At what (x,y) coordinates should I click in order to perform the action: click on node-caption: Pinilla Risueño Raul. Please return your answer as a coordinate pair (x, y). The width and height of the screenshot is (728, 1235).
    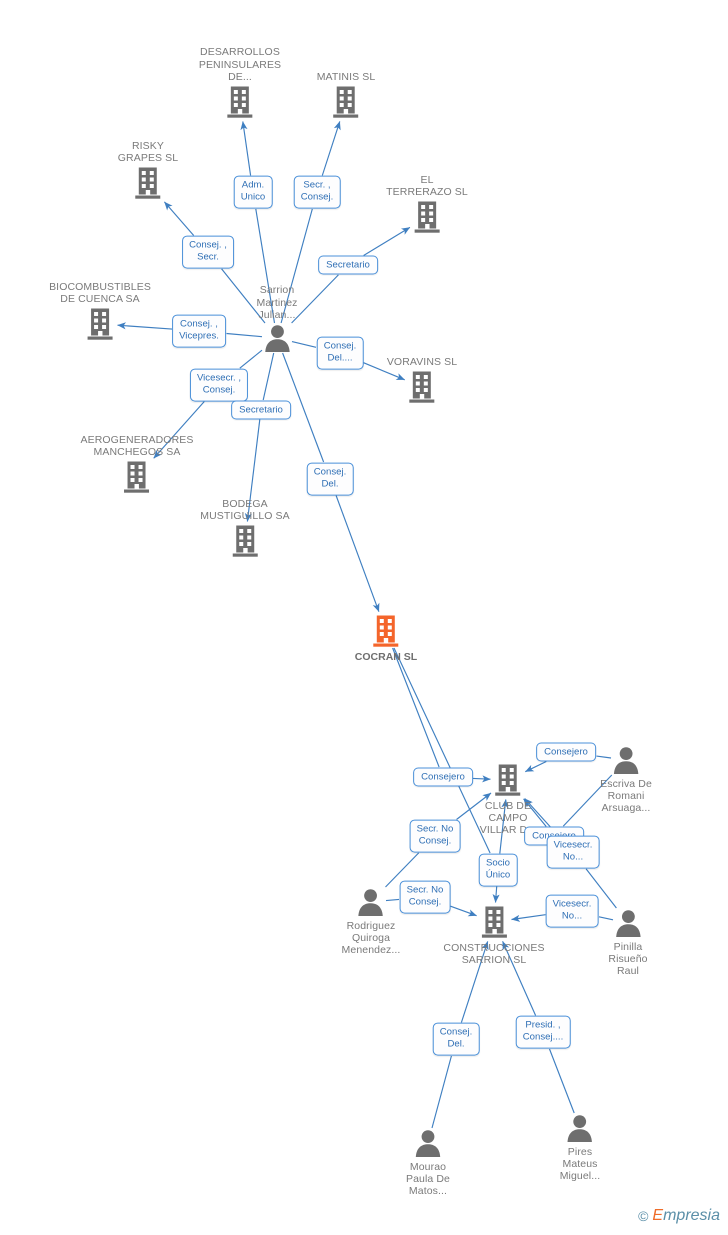
    Looking at the image, I should click on (628, 959).